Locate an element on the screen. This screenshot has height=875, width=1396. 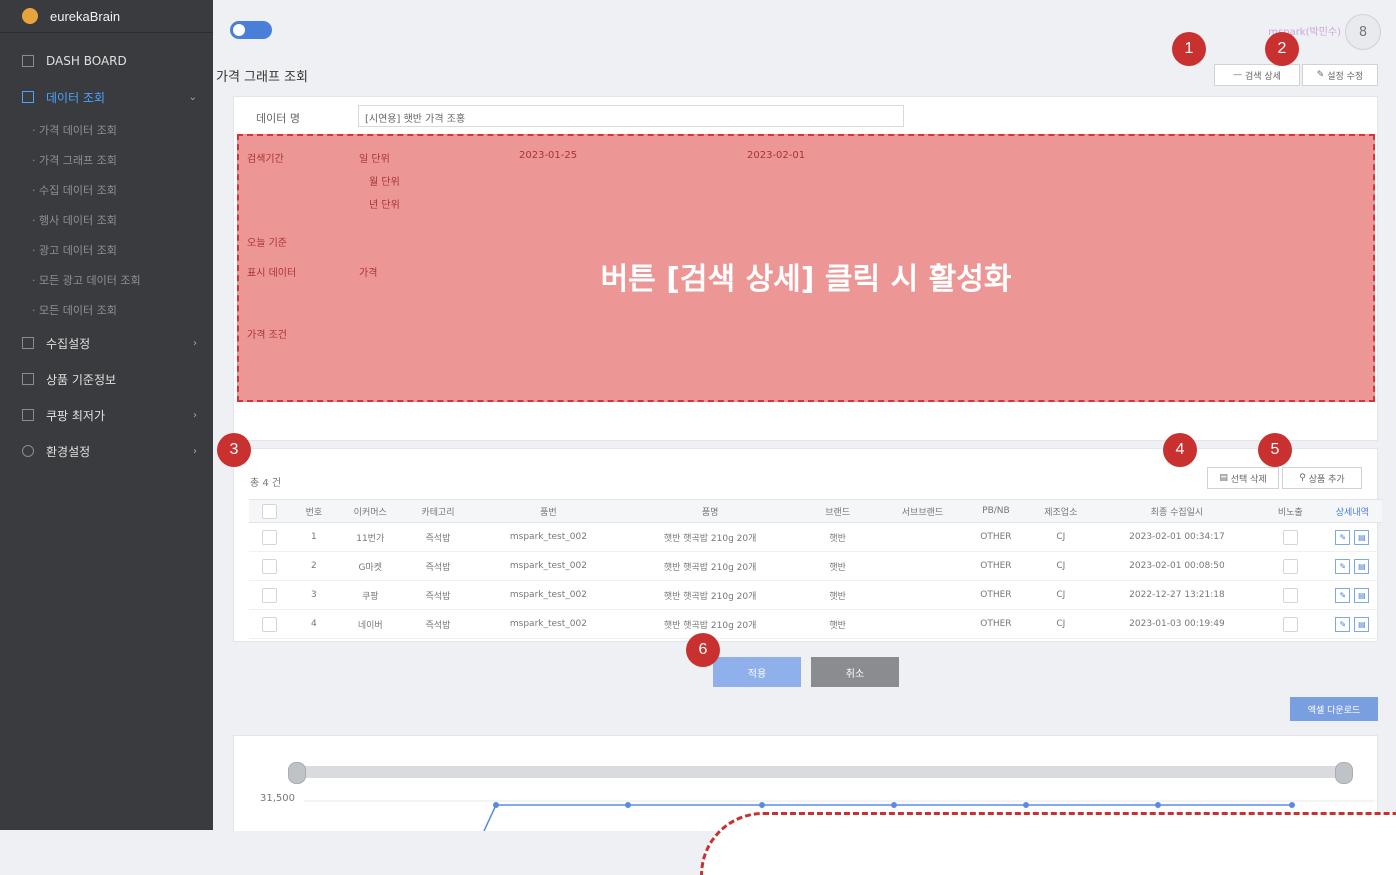
settings-list-icon is located at coordinates (28, 343).